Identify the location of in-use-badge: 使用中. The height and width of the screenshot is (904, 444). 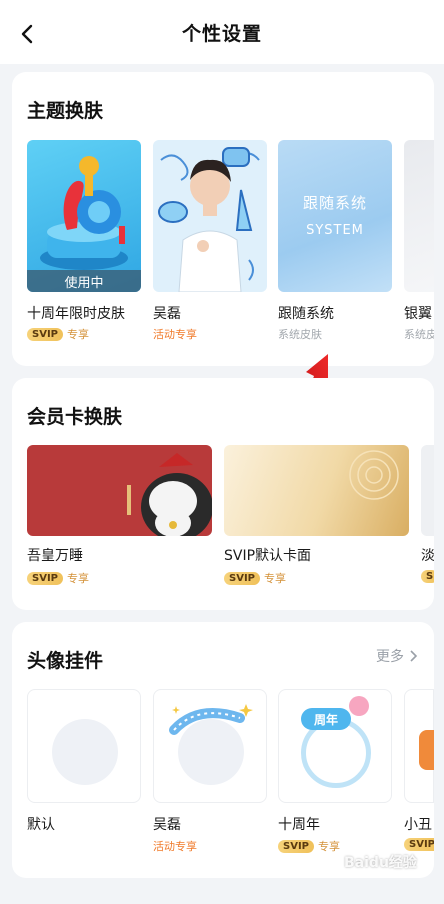
(84, 281).